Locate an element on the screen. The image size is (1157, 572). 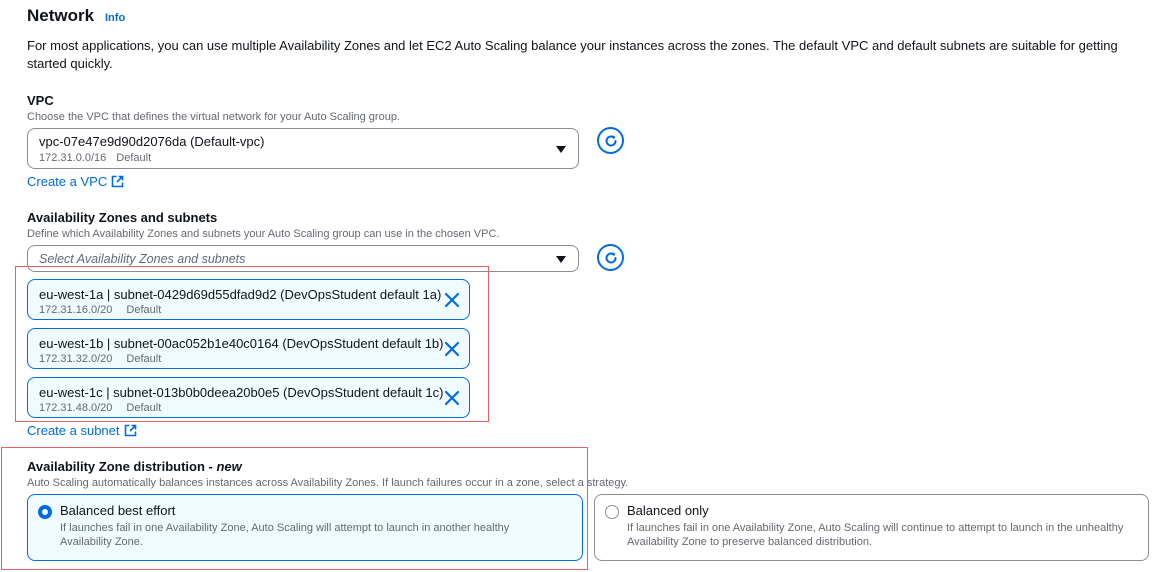
distribution-label: Availability Zone distribution - new is located at coordinates (134, 466).